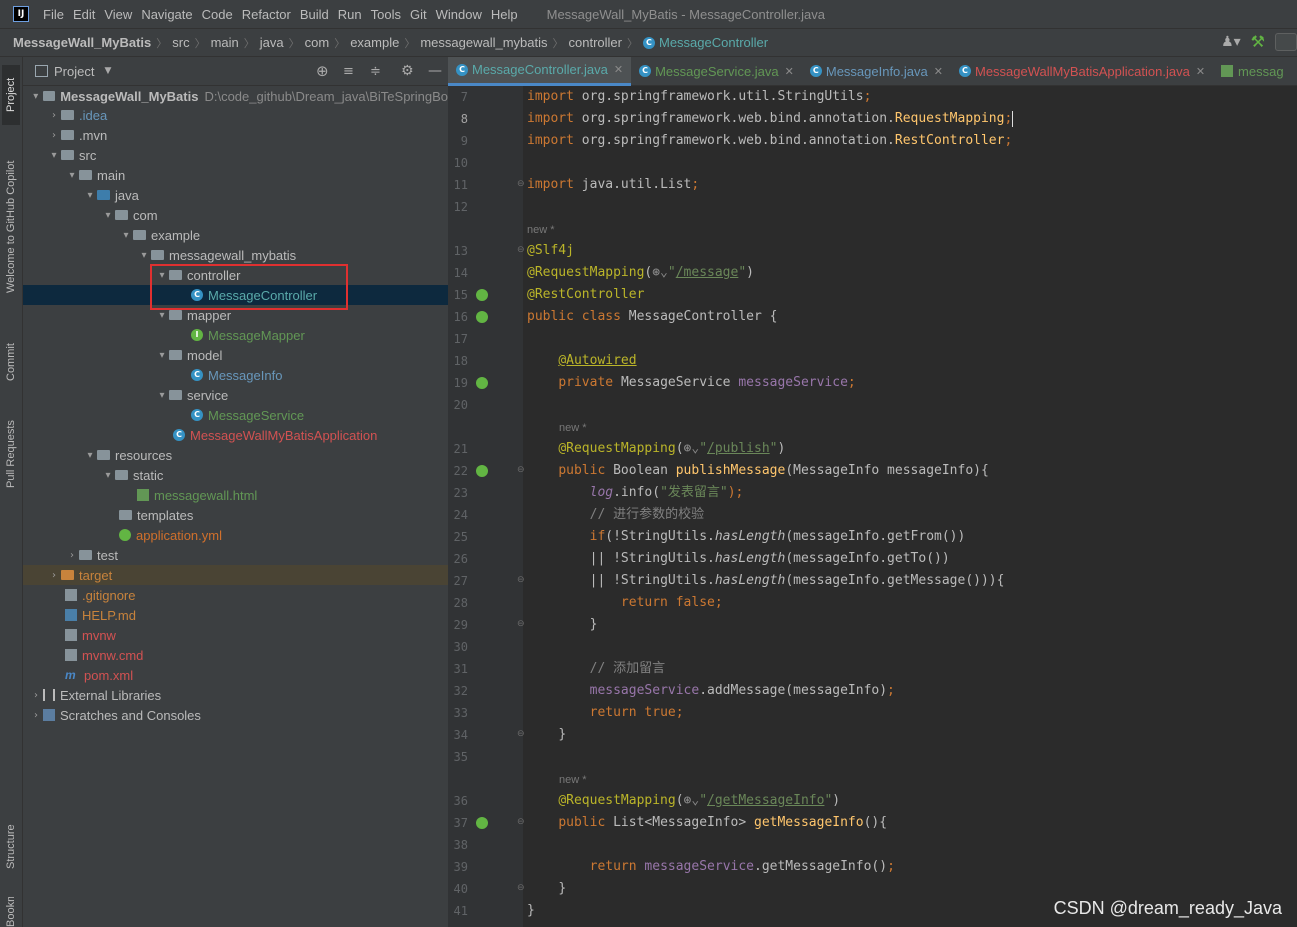  I want to click on tree-item: › External Libraries, so click(235, 695).